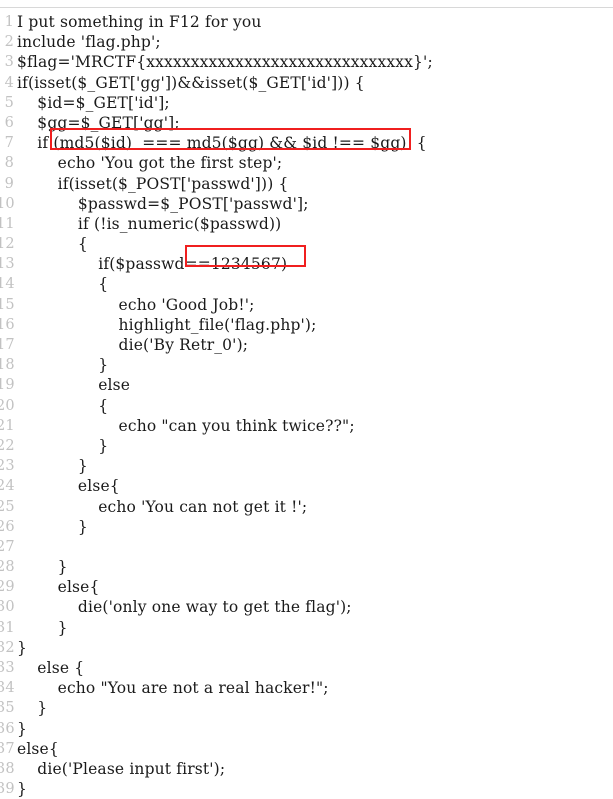  What do you see at coordinates (306, 103) in the screenshot?
I see `code-line: 5 $id=$_GET['id'];` at bounding box center [306, 103].